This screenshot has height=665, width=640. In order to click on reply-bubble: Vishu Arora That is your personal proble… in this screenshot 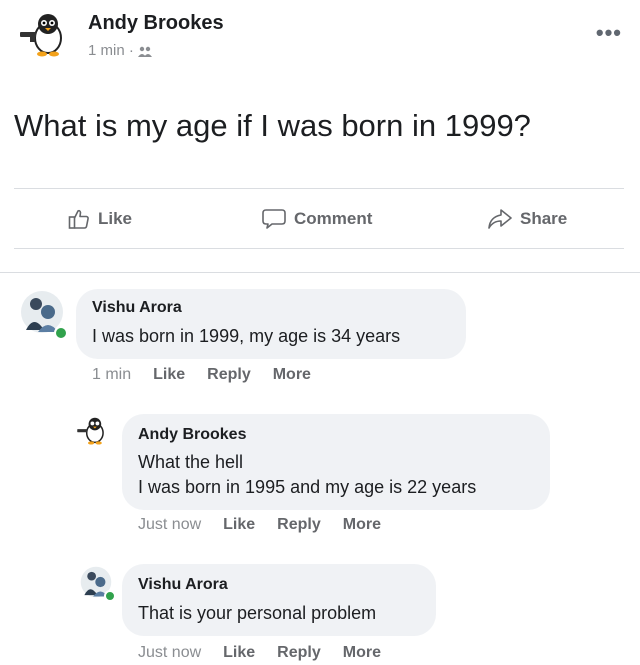, I will do `click(279, 600)`.